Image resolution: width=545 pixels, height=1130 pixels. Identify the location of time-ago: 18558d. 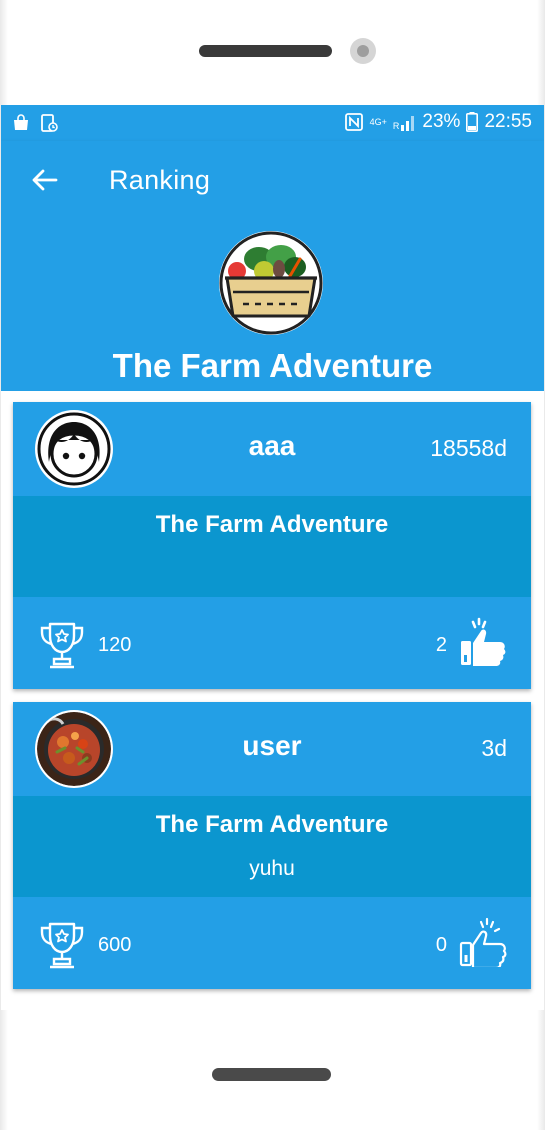
(468, 448).